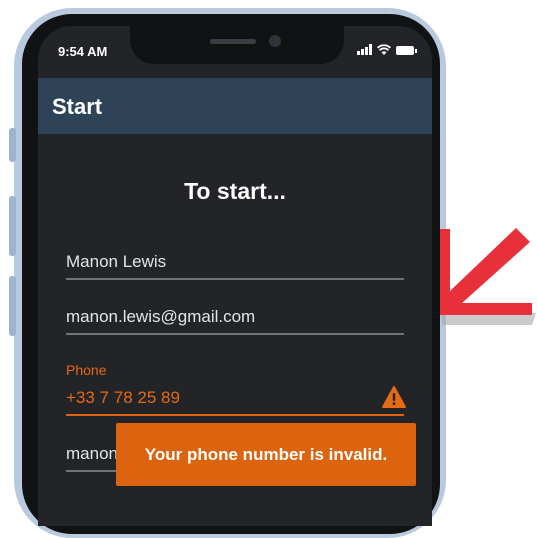 The width and height of the screenshot is (538, 538). What do you see at coordinates (235, 106) in the screenshot?
I see `app-bar: Start` at bounding box center [235, 106].